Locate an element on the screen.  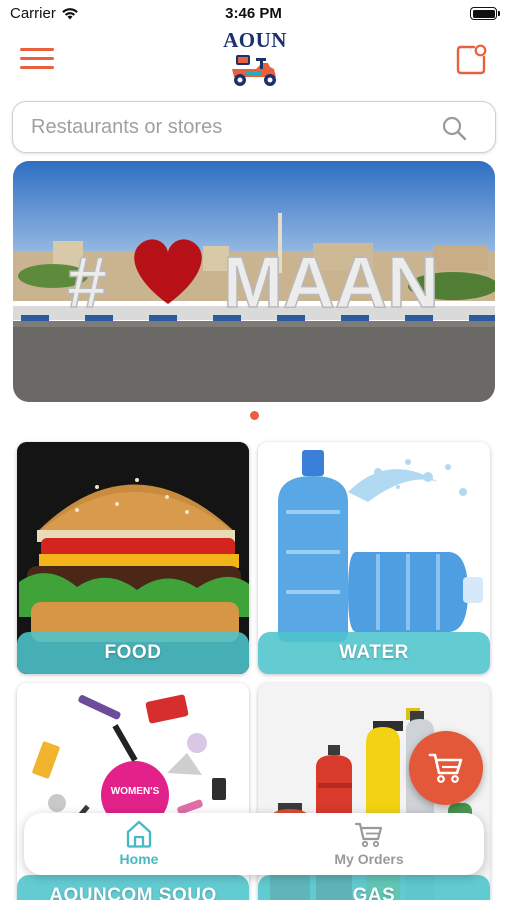
carousel-pager-dot is located at coordinates (254, 415).